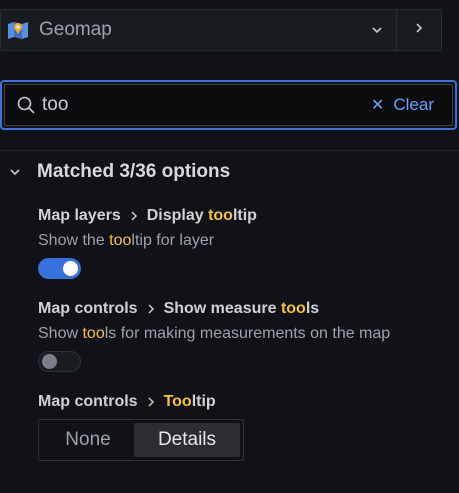  I want to click on desc-pre: Show the, so click(74, 240).